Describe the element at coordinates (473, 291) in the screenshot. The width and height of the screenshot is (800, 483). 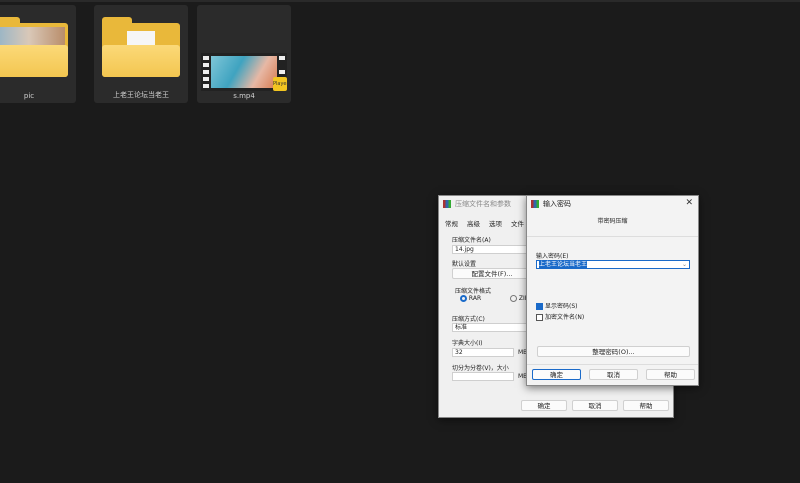
I see `format-label: 压缩文件格式` at that location.